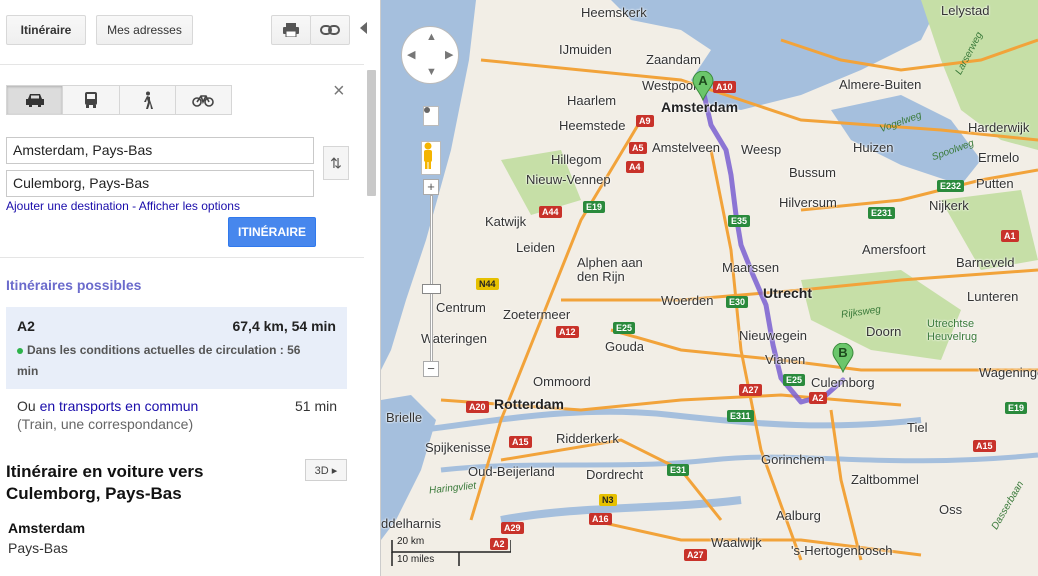  What do you see at coordinates (600, 519) in the screenshot?
I see `shield-a16: A16` at bounding box center [600, 519].